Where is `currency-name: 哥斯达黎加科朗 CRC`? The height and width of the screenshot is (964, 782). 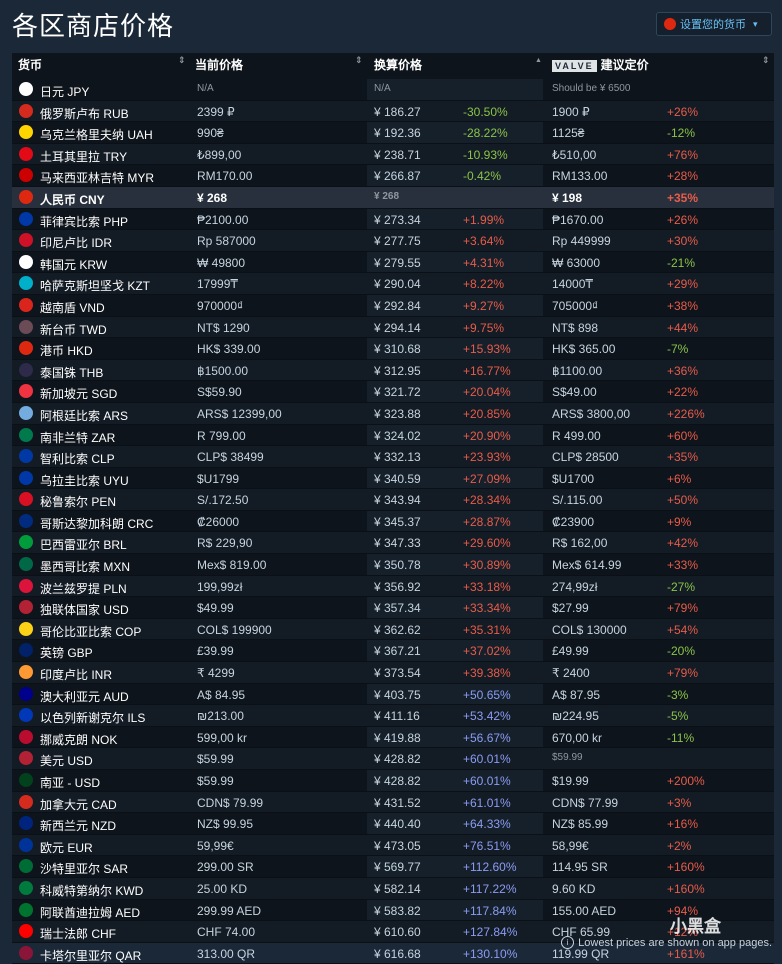 currency-name: 哥斯达黎加科朗 CRC is located at coordinates (97, 523).